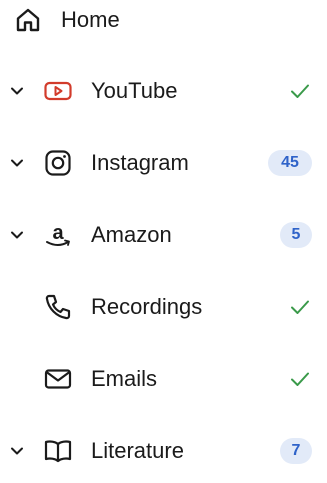 The width and height of the screenshot is (327, 483). I want to click on svg-text: a, so click(58, 233).